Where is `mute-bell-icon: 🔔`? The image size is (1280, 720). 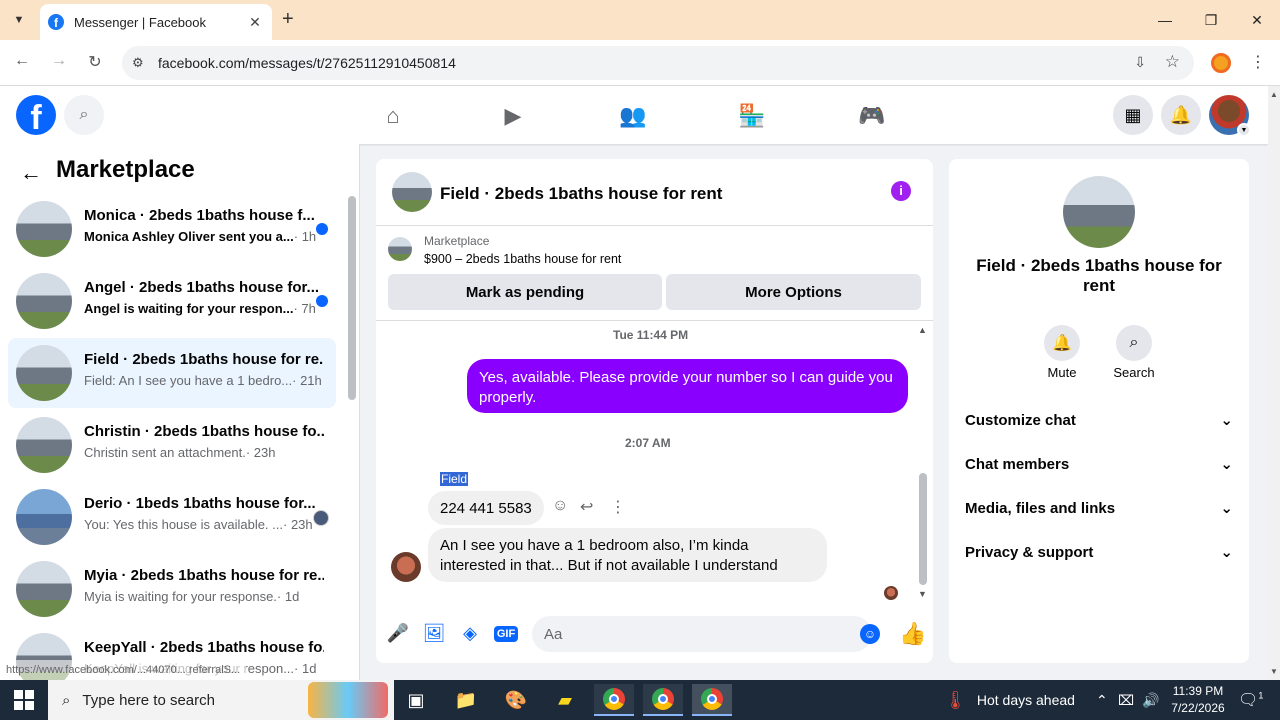 mute-bell-icon: 🔔 is located at coordinates (1062, 343).